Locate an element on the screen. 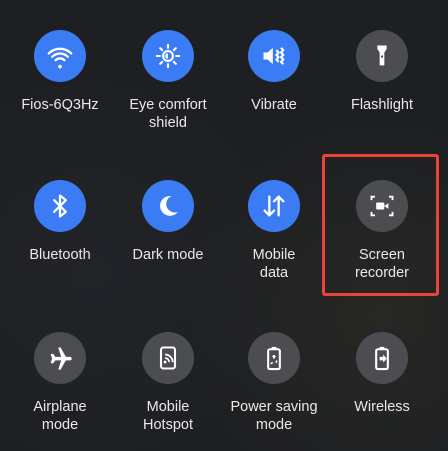 The width and height of the screenshot is (448, 451). mobile-data-toggle is located at coordinates (274, 206).